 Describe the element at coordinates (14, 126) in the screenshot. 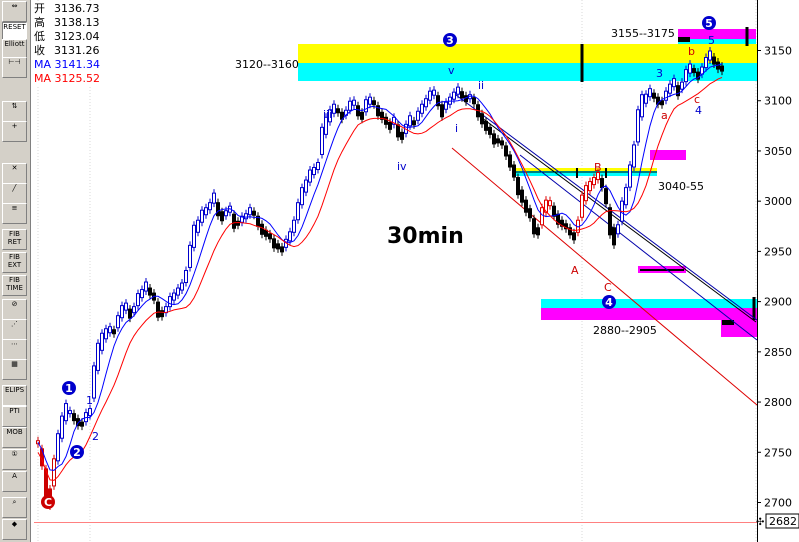

I see `crosshair-icon-label: +` at that location.